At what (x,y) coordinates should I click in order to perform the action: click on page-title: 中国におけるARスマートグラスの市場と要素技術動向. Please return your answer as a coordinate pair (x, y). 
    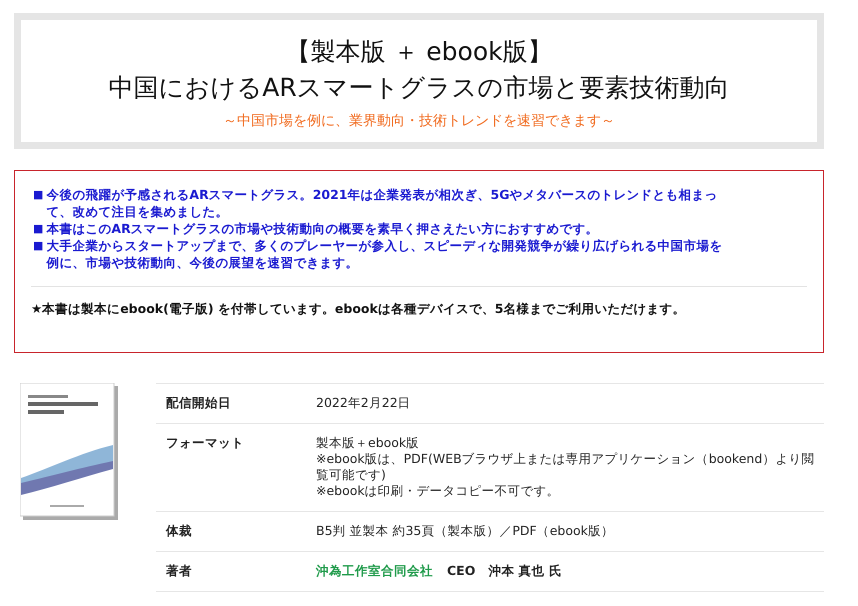
    Looking at the image, I should click on (419, 88).